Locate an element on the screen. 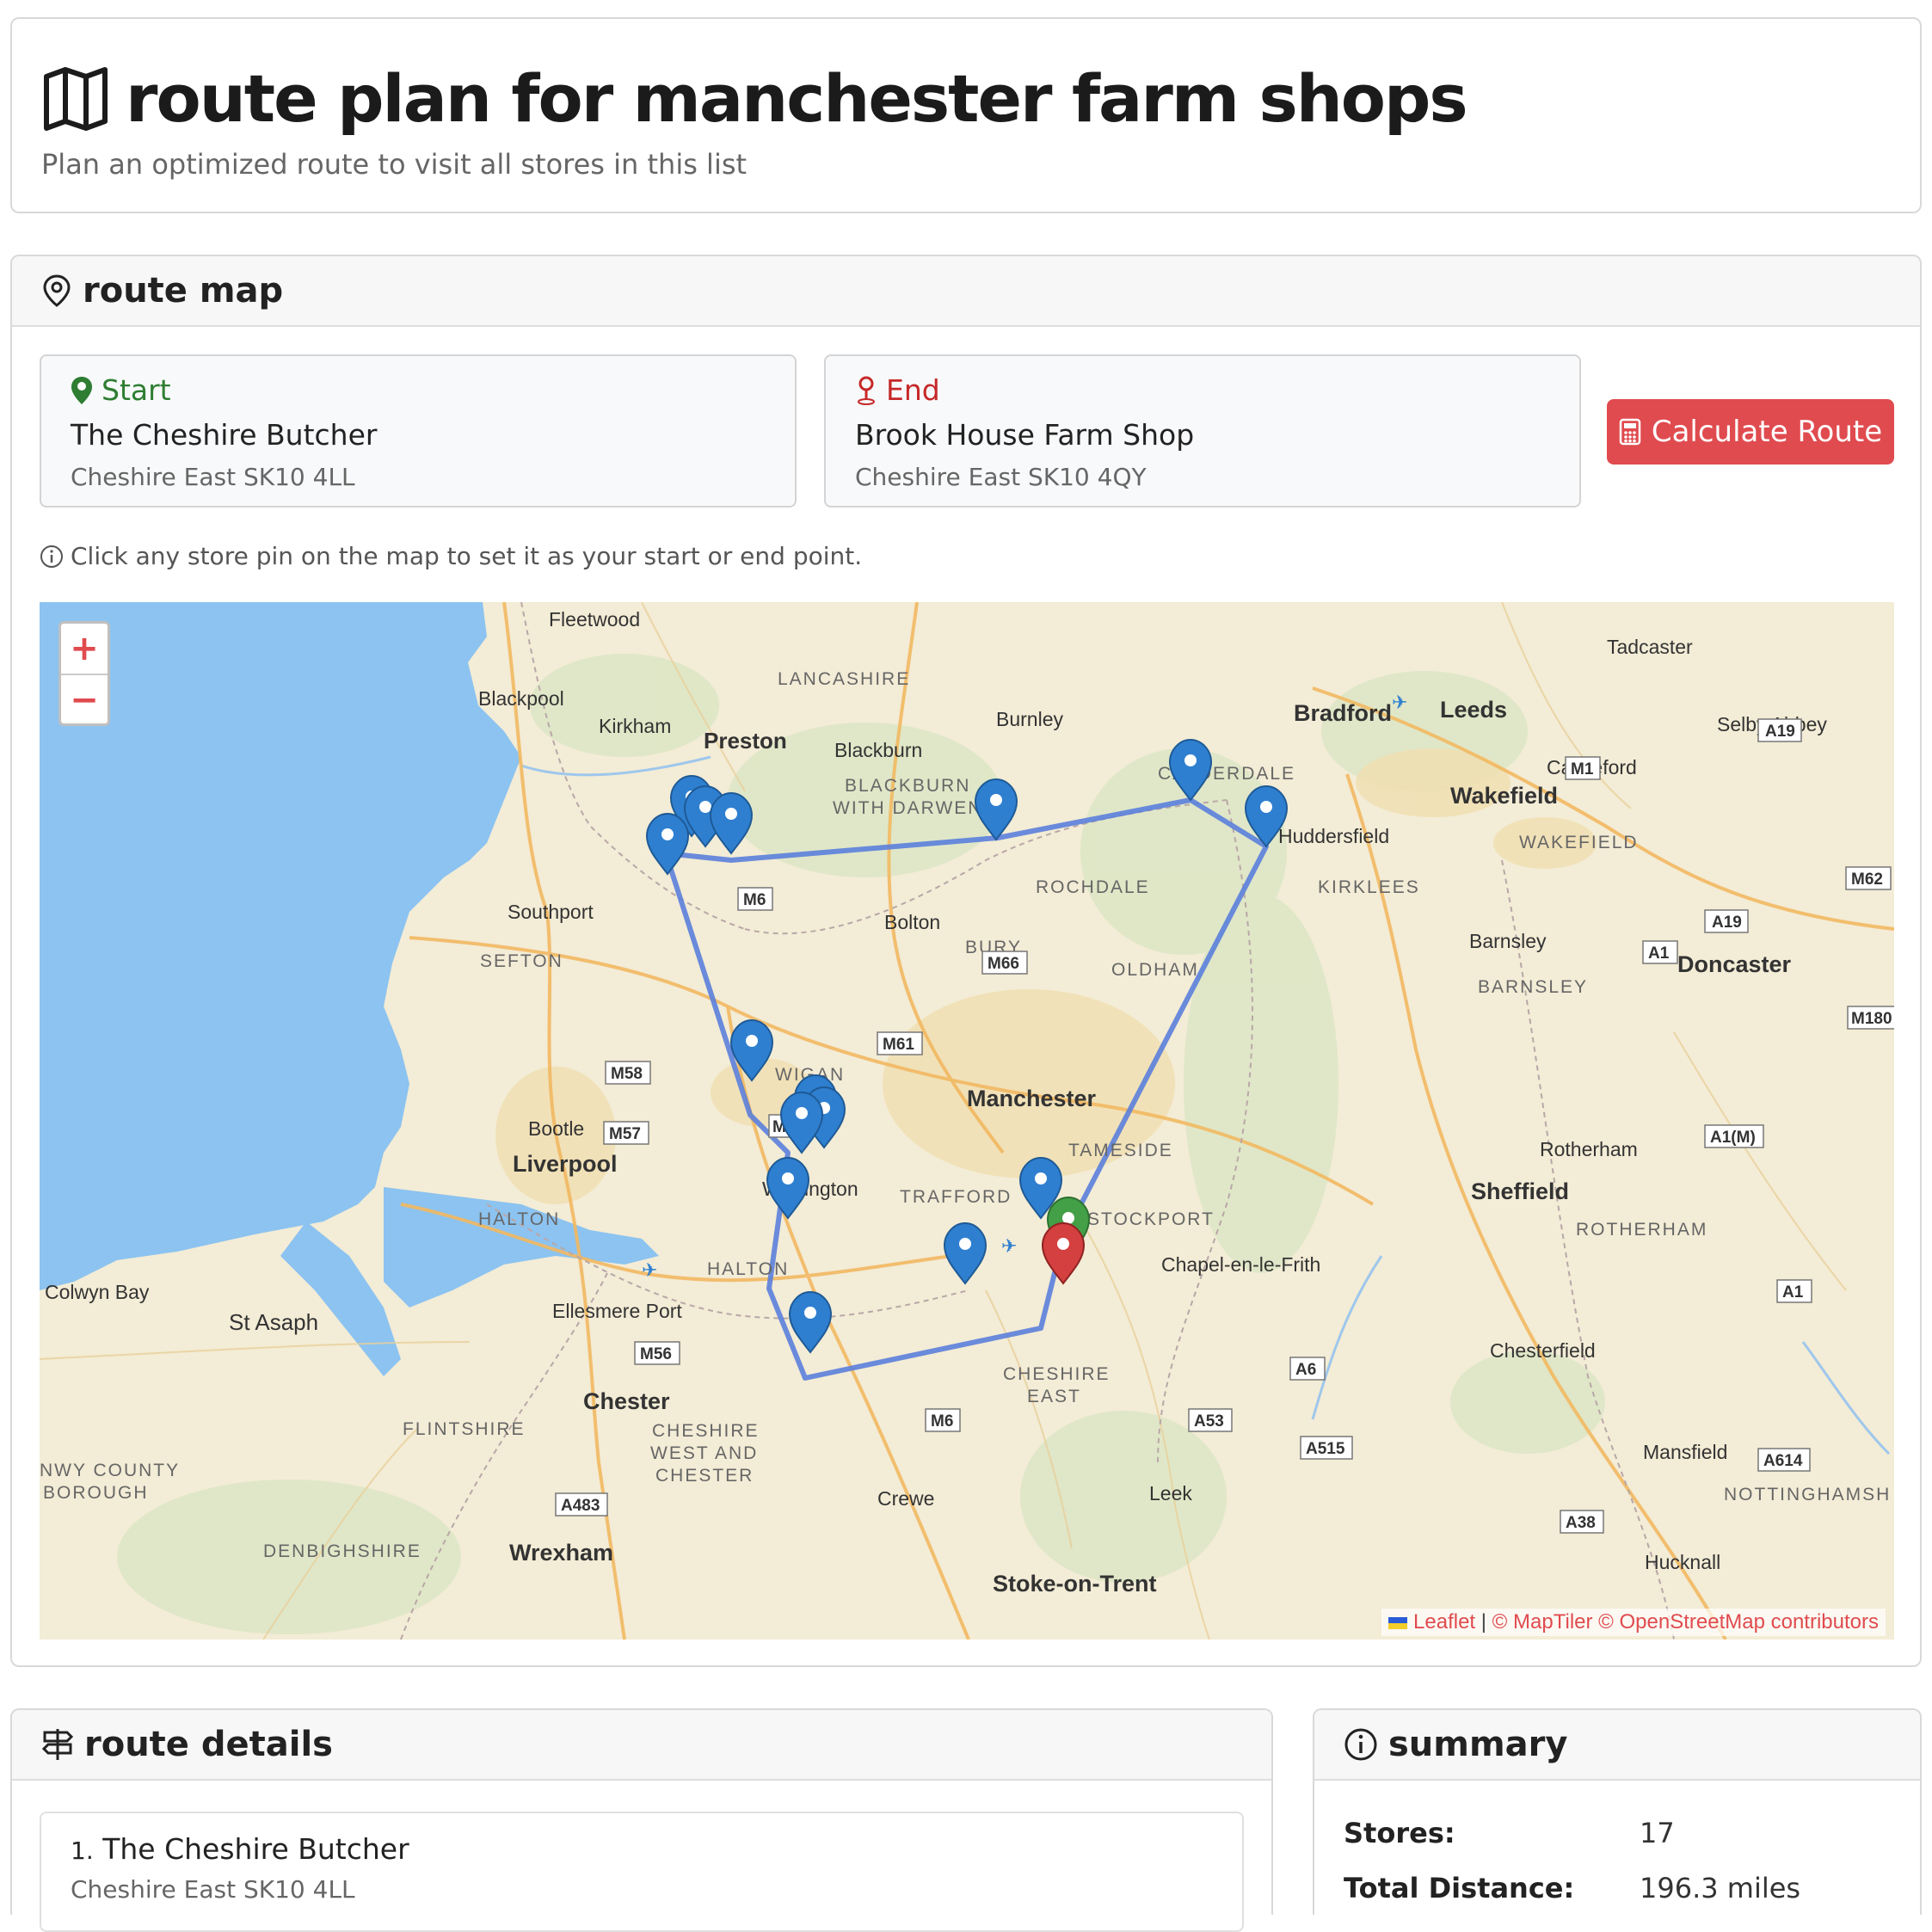 This screenshot has width=1932, height=1932. svg-text: A515 is located at coordinates (1326, 1449).